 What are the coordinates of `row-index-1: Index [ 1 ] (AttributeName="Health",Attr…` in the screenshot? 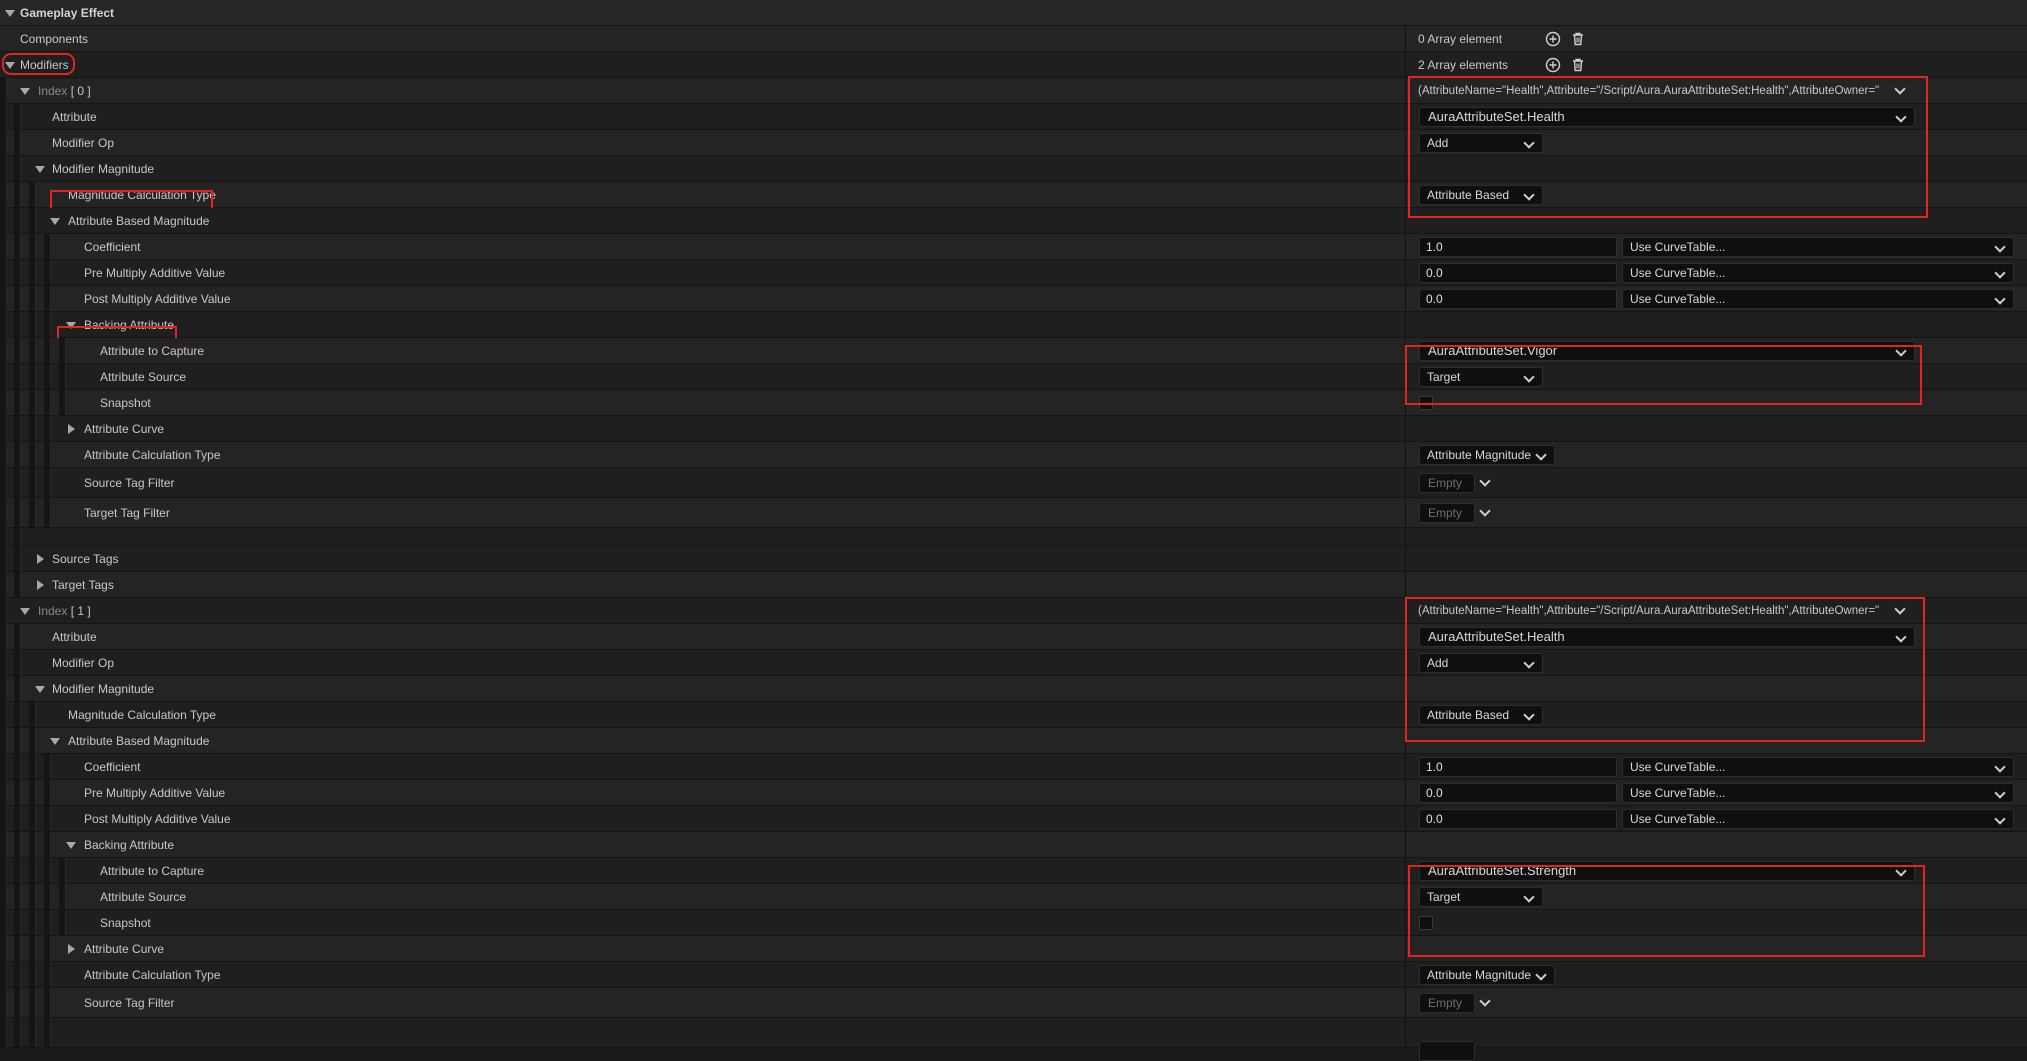 It's located at (1013, 611).